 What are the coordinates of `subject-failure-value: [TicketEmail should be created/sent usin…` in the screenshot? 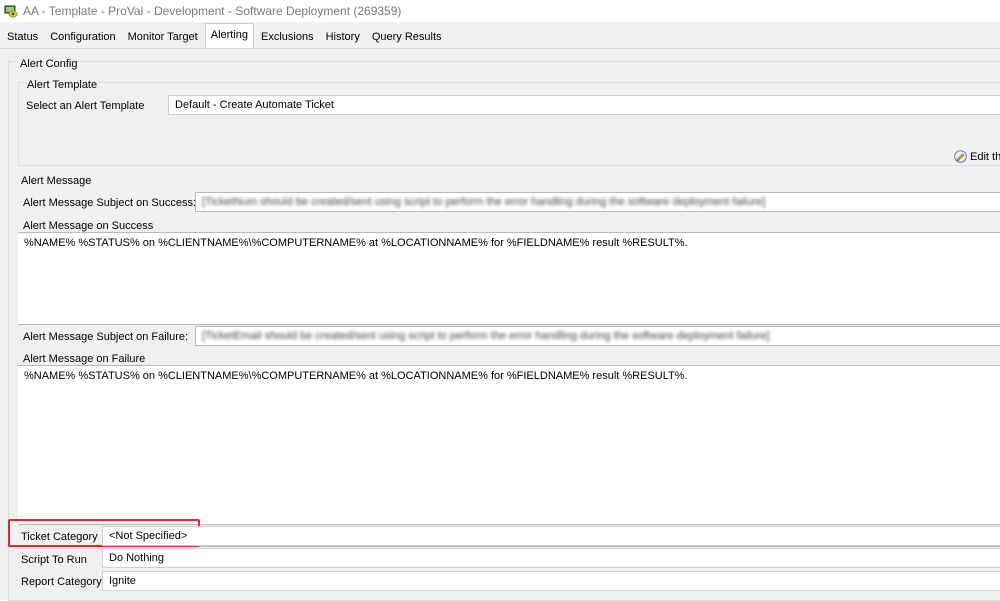 It's located at (486, 336).